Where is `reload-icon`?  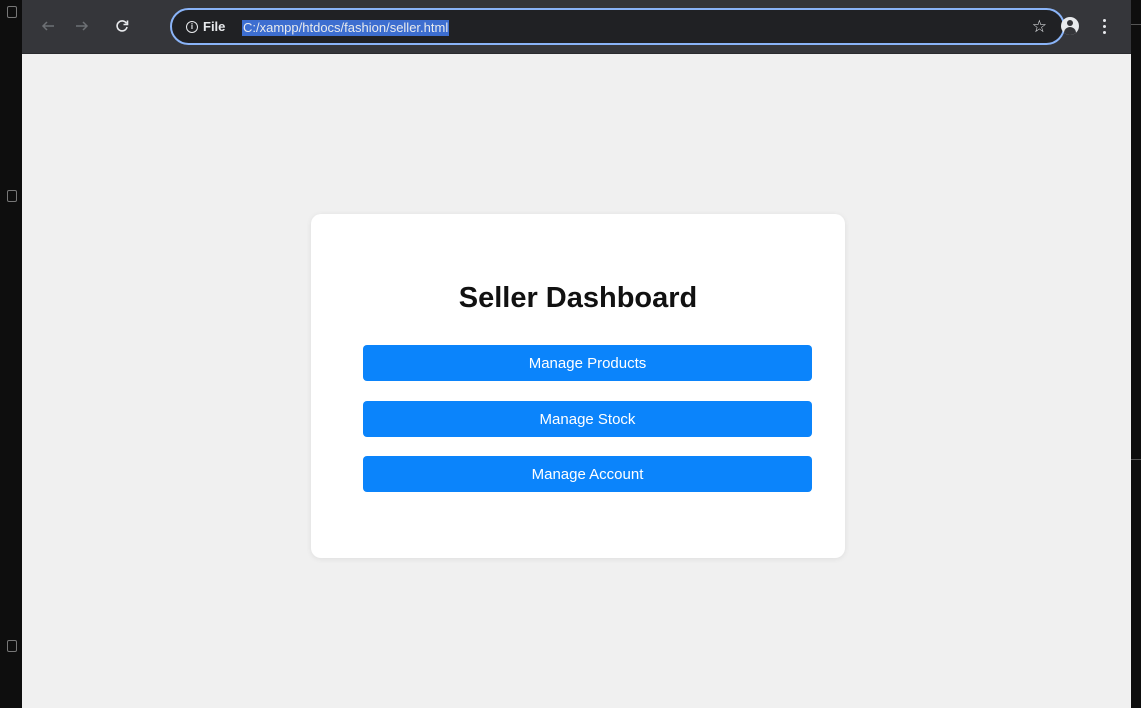 reload-icon is located at coordinates (122, 26).